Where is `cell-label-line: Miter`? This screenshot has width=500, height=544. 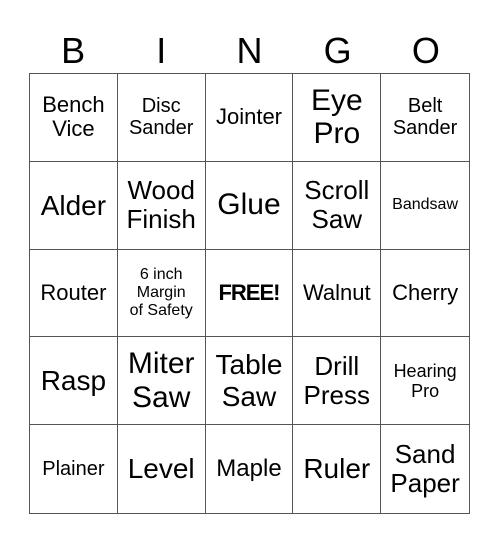
cell-label-line: Miter is located at coordinates (161, 364).